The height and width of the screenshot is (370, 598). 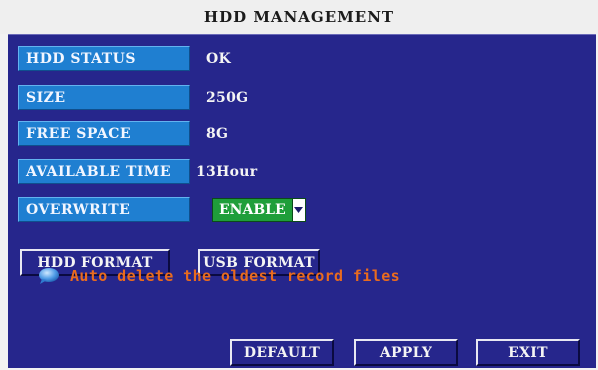 I want to click on hdd-status-value: OK, so click(x=218, y=58).